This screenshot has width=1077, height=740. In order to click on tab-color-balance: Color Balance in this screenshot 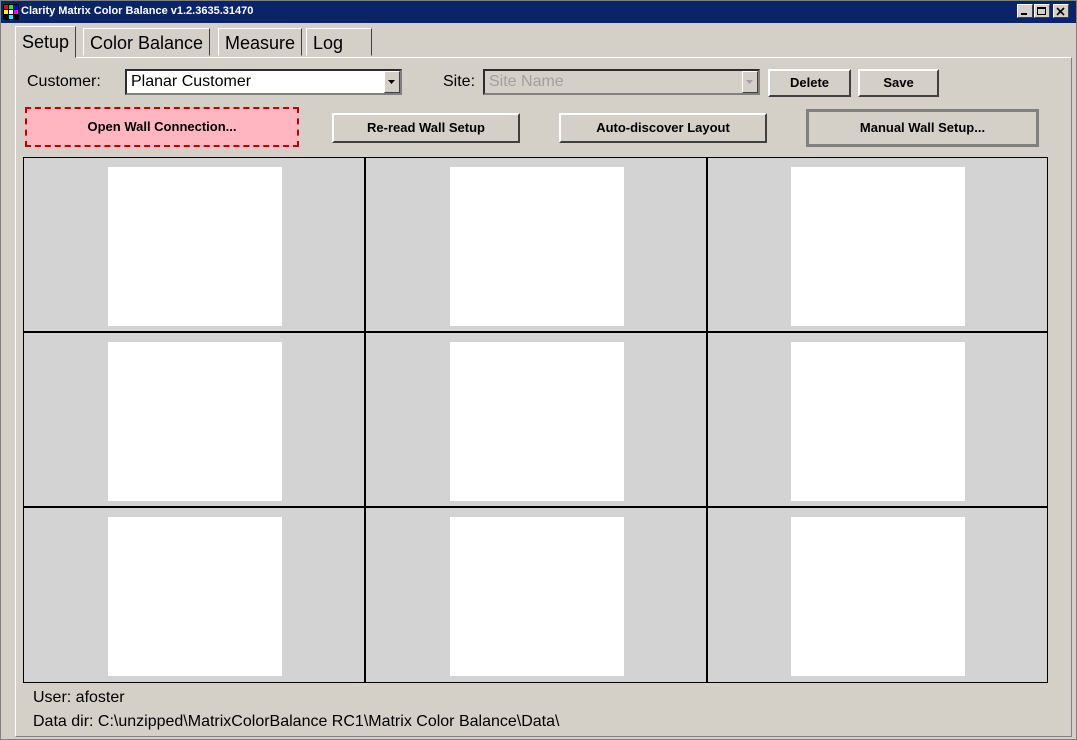, I will do `click(147, 42)`.